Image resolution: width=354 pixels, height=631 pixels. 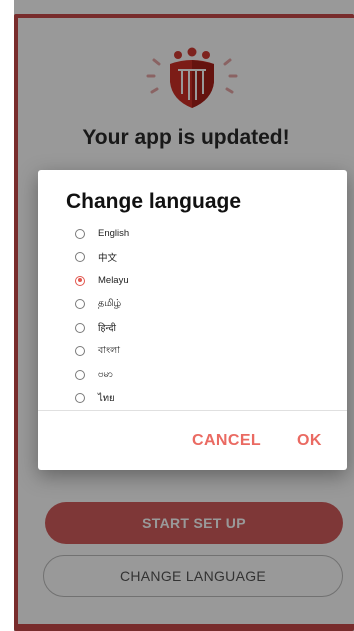 I want to click on language-option-english: English, so click(x=192, y=234).